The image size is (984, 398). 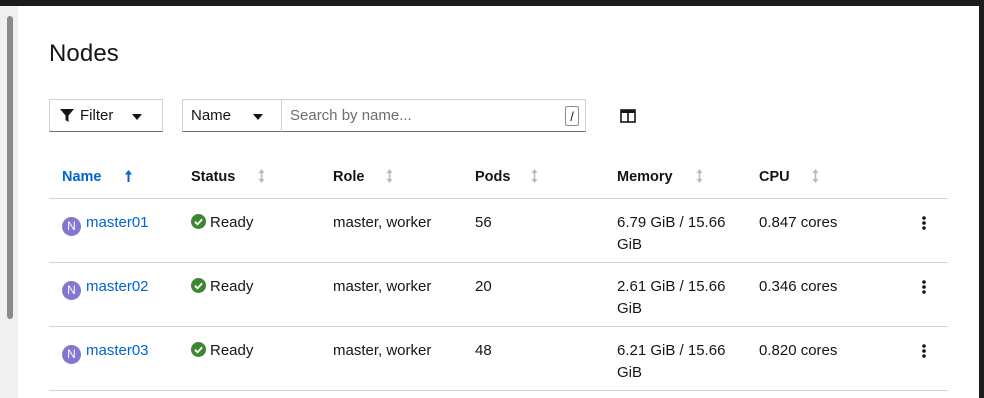 I want to click on column-header-pods: Pods, so click(x=546, y=177).